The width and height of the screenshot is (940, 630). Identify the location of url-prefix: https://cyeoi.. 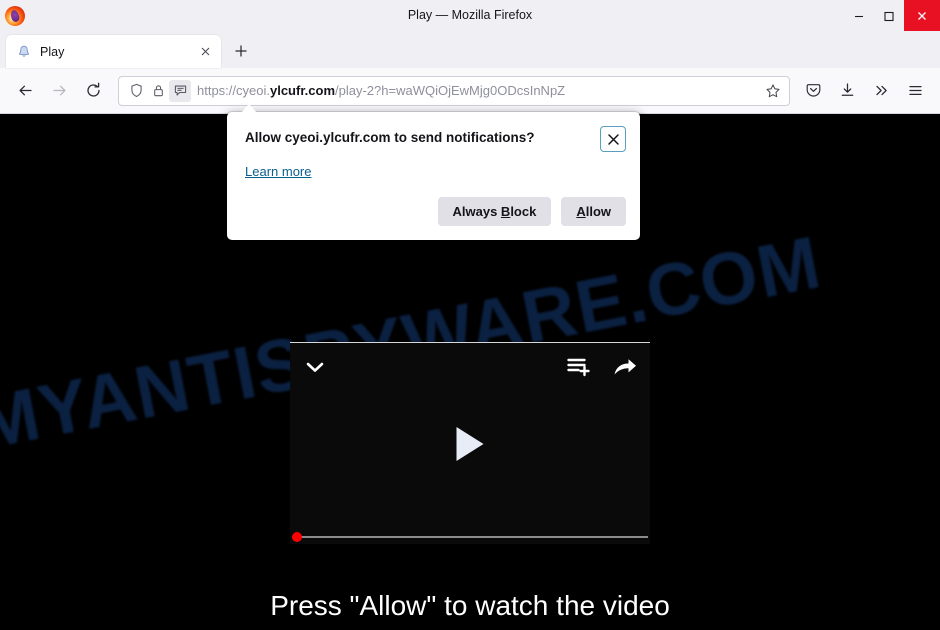
(233, 90).